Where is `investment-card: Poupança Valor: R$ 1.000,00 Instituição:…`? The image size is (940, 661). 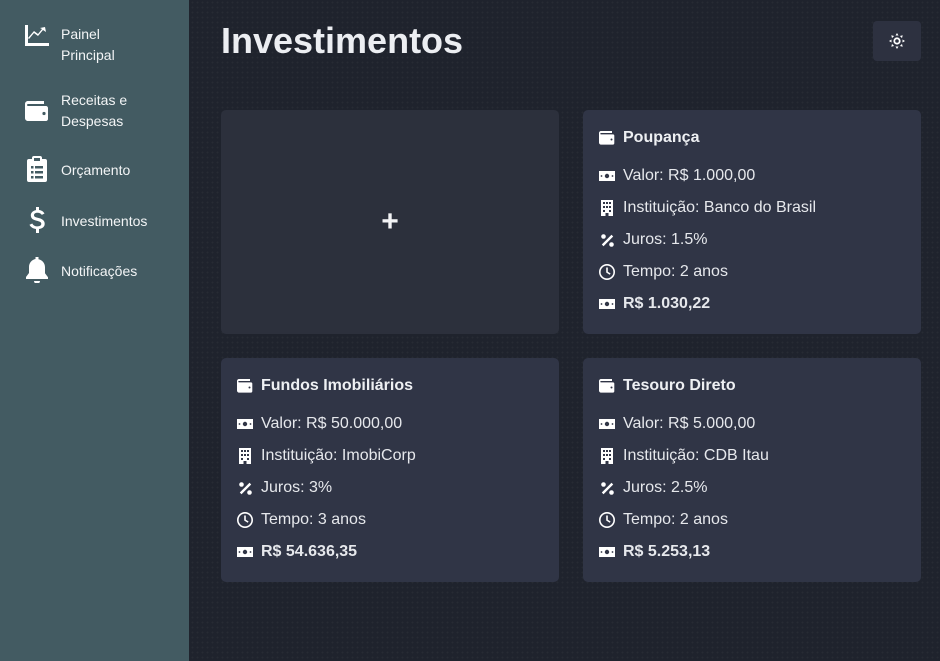
investment-card: Poupança Valor: R$ 1.000,00 Instituição:… is located at coordinates (752, 222).